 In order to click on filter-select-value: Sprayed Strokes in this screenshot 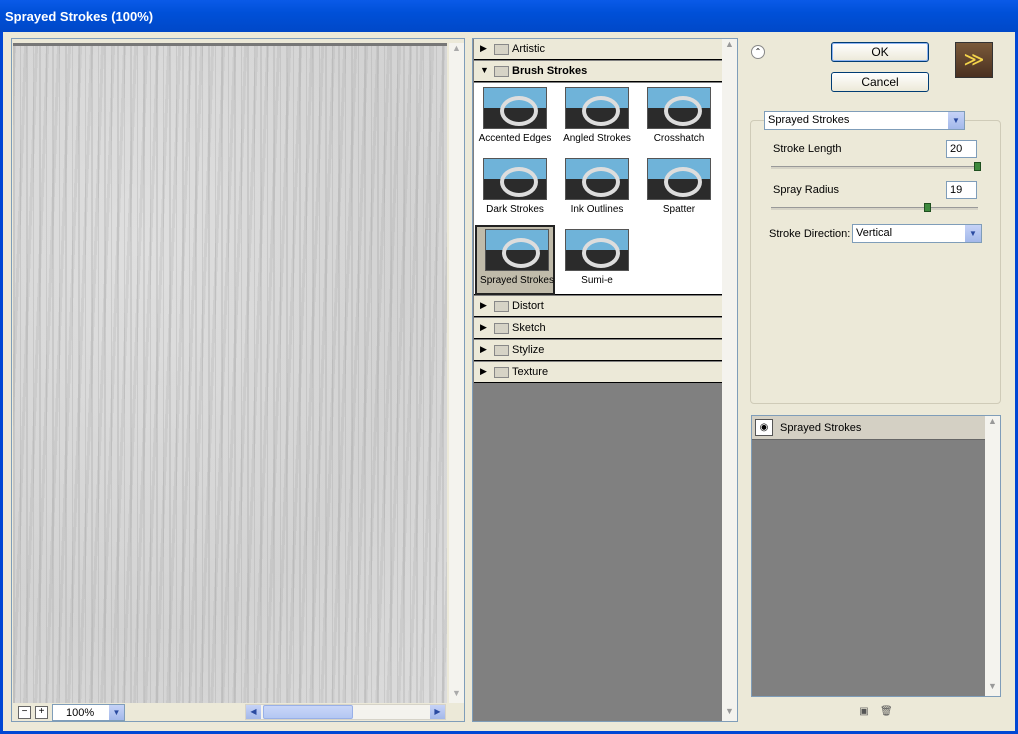, I will do `click(809, 120)`.